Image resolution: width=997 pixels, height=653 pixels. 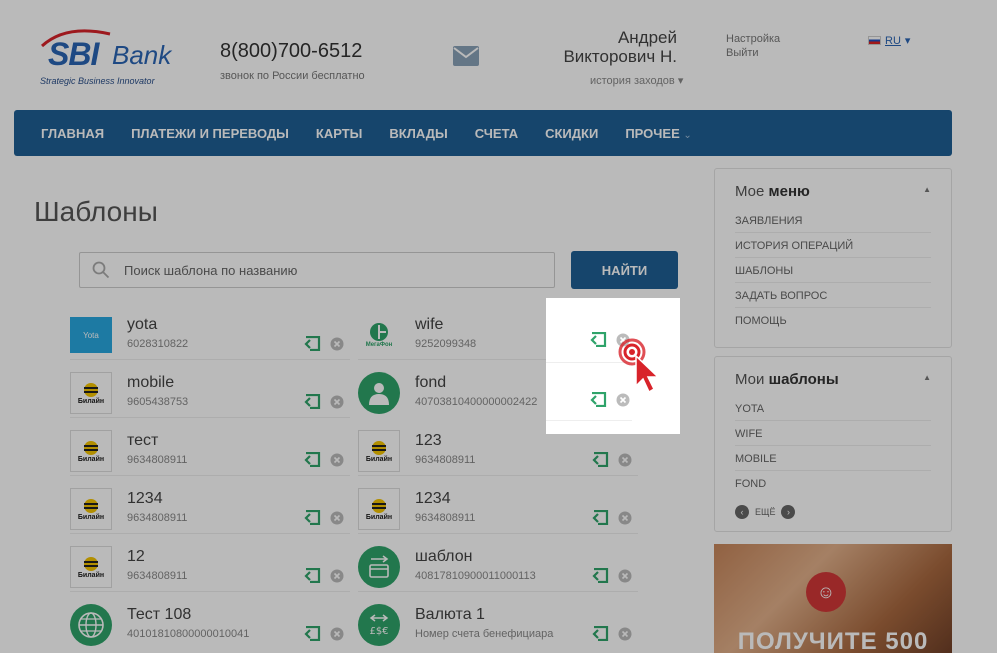 I want to click on template-name: wife, so click(x=429, y=324).